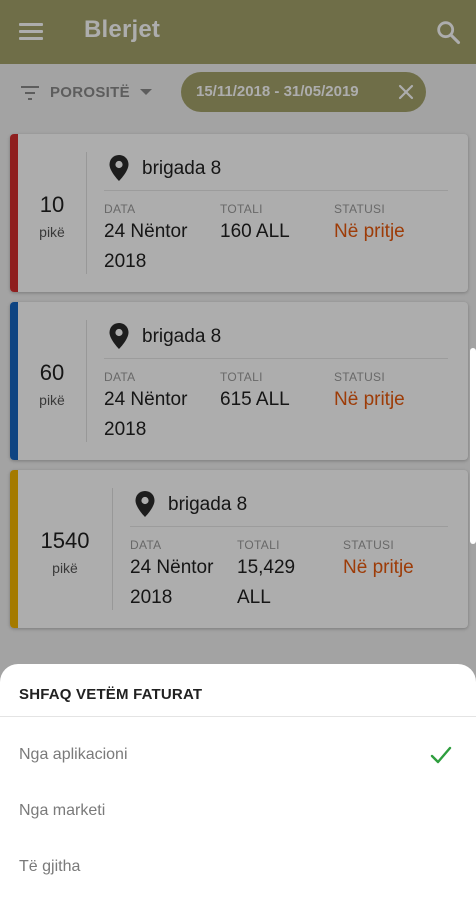  I want to click on checkmark-icon, so click(441, 755).